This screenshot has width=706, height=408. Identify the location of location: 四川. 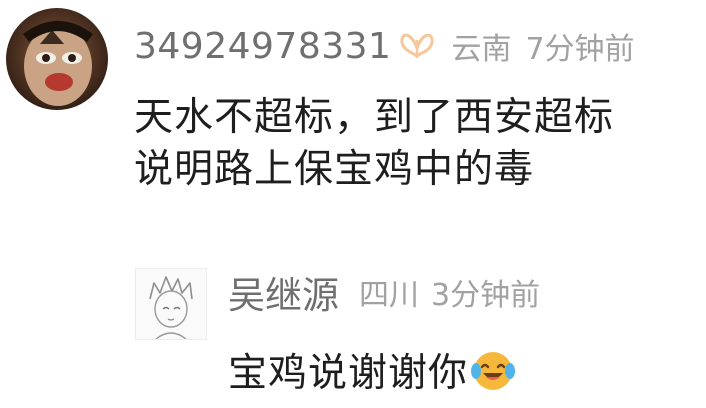
(389, 295).